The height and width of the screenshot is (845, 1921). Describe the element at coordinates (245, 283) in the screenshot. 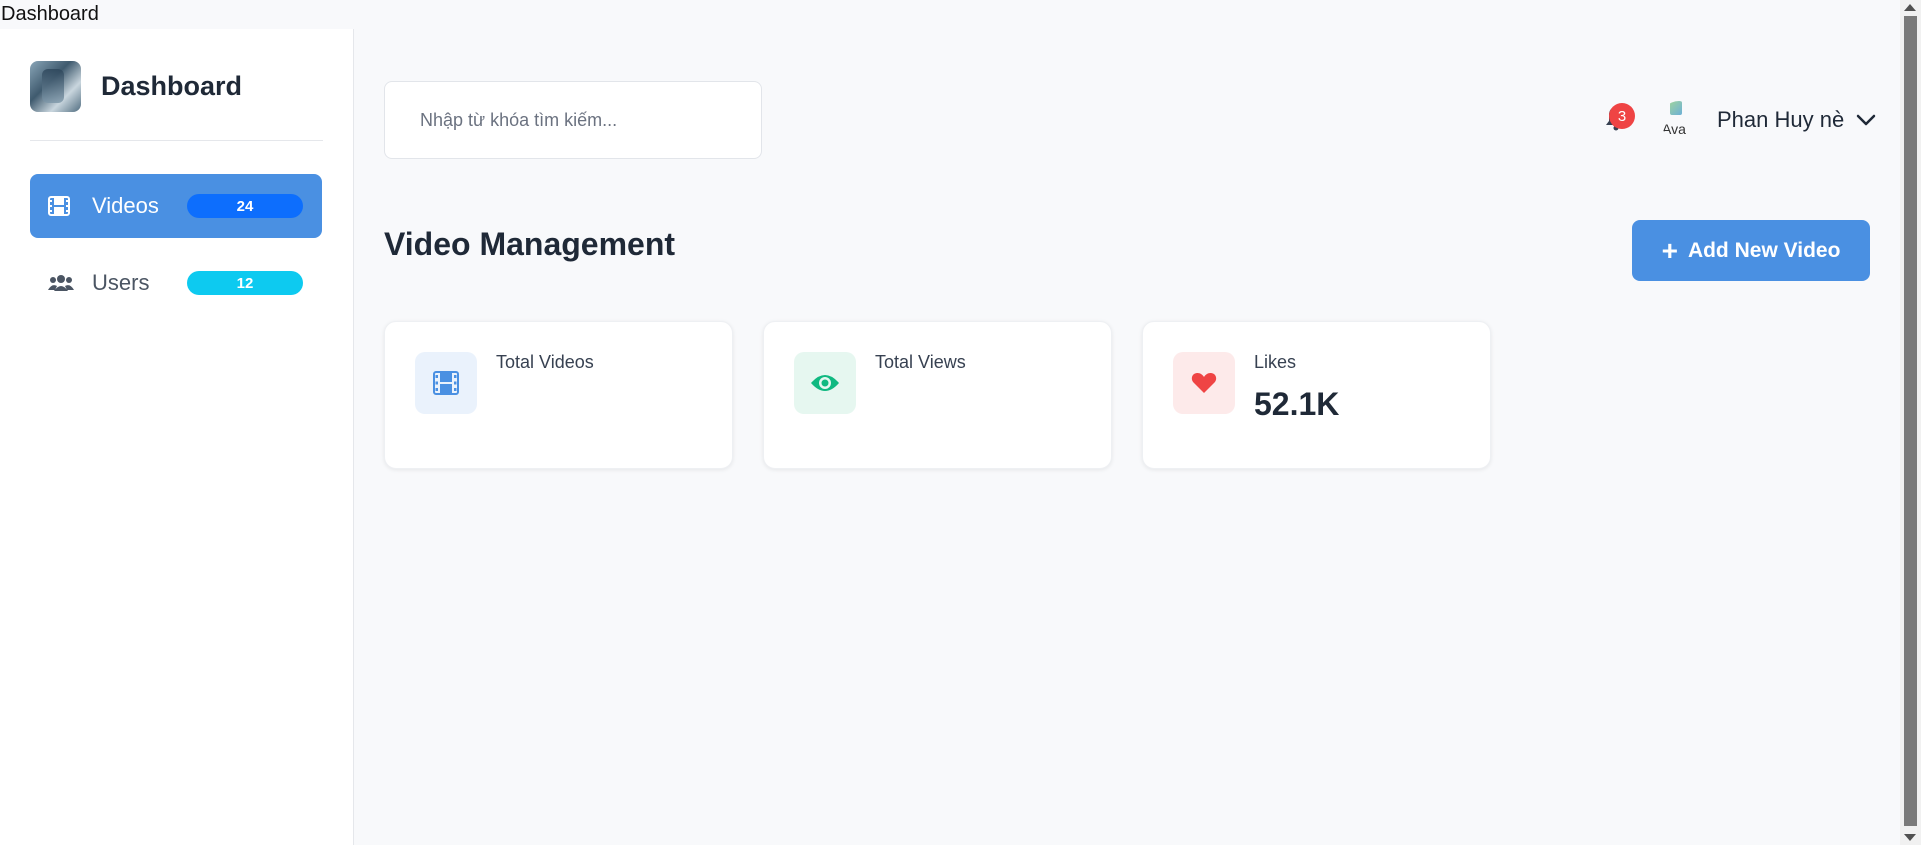

I see `count-badge: 12` at that location.